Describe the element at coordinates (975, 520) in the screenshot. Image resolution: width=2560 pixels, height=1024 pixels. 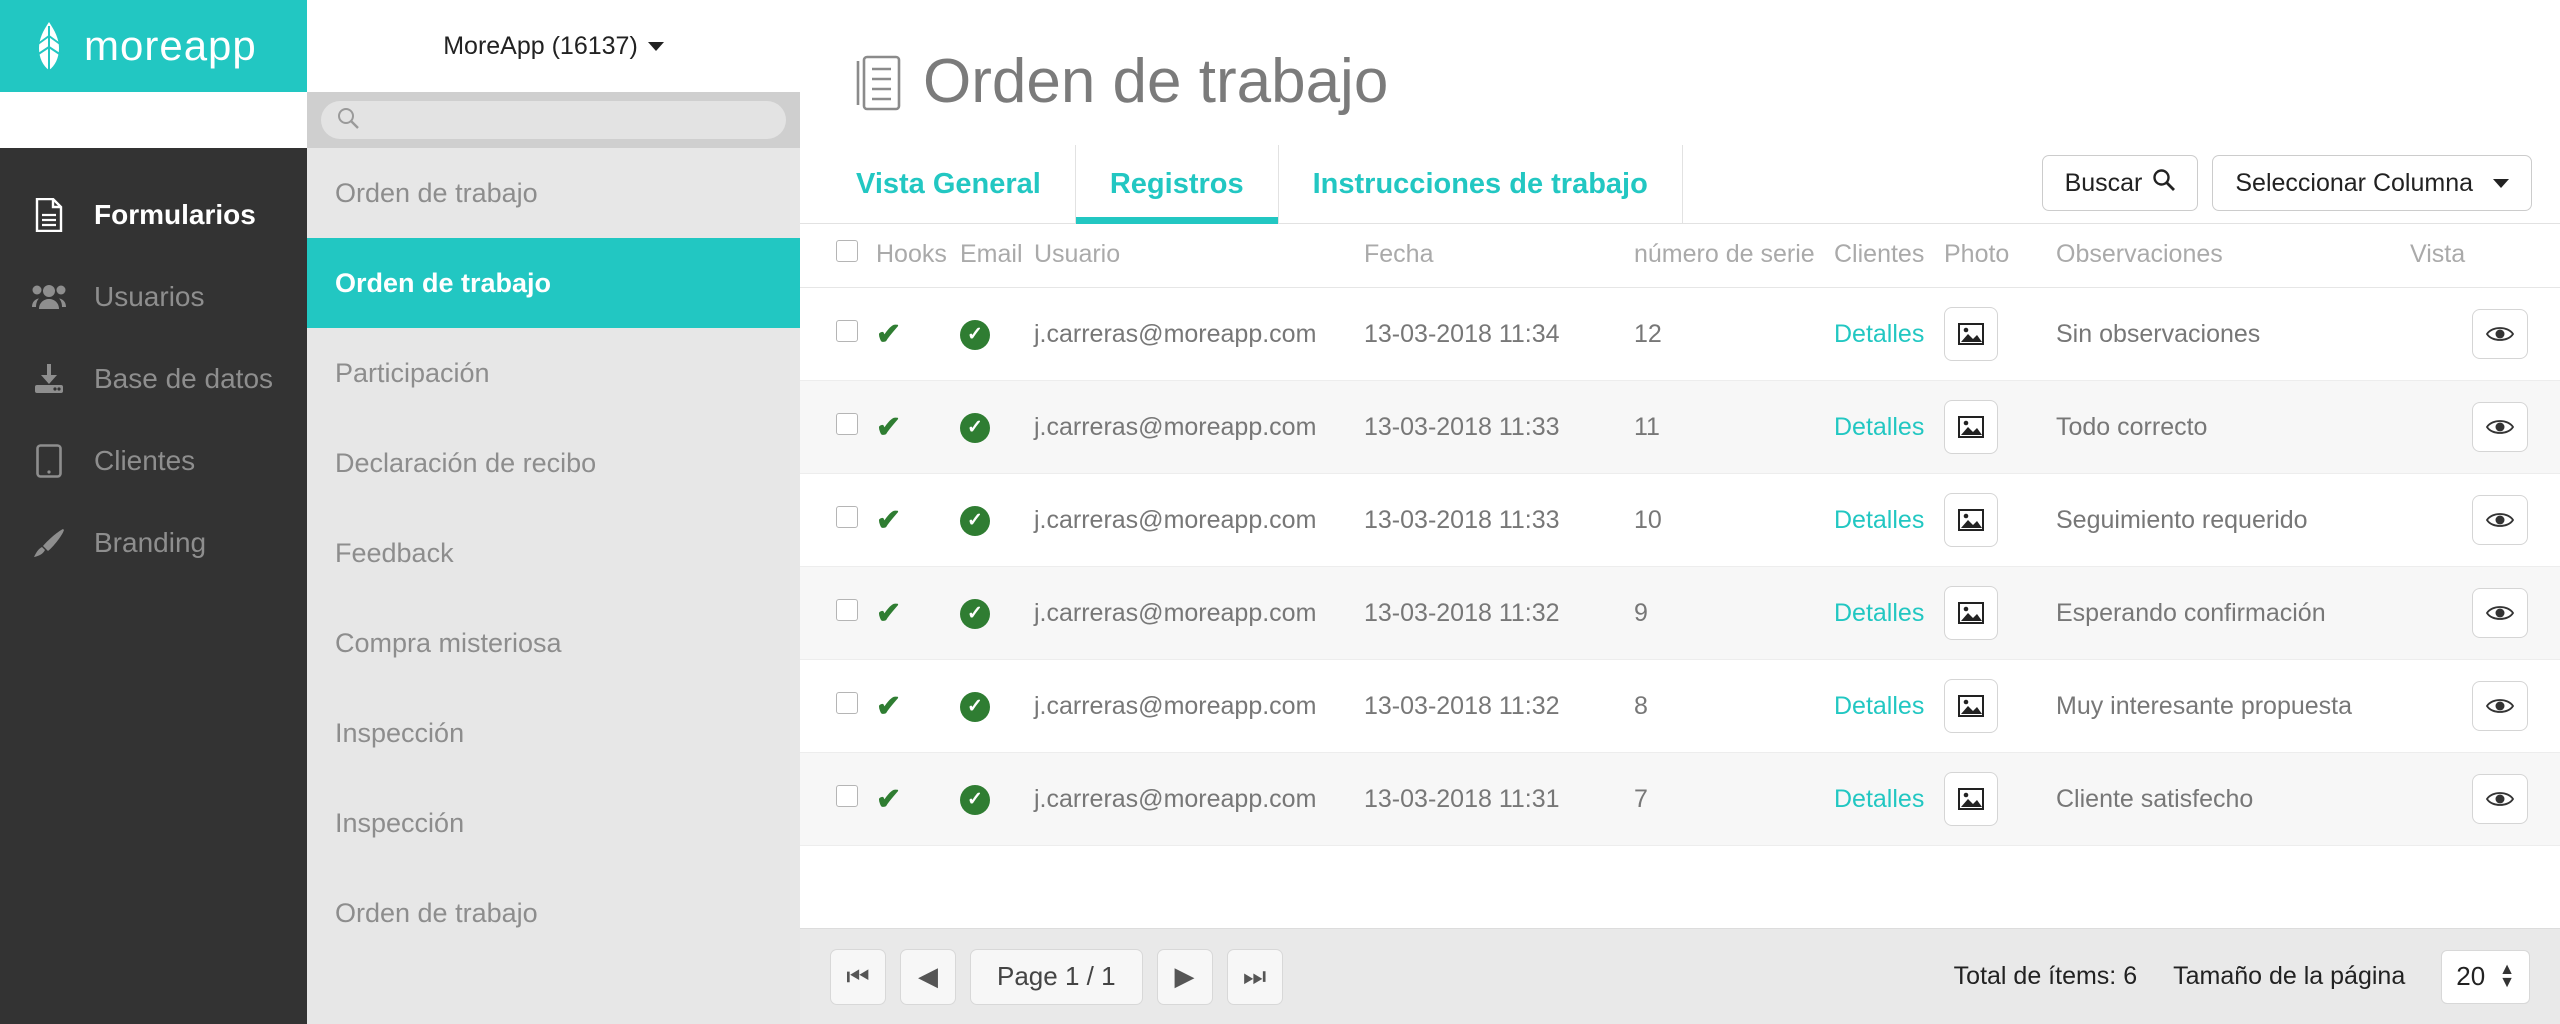
I see `circle-check-icon: ✓` at that location.